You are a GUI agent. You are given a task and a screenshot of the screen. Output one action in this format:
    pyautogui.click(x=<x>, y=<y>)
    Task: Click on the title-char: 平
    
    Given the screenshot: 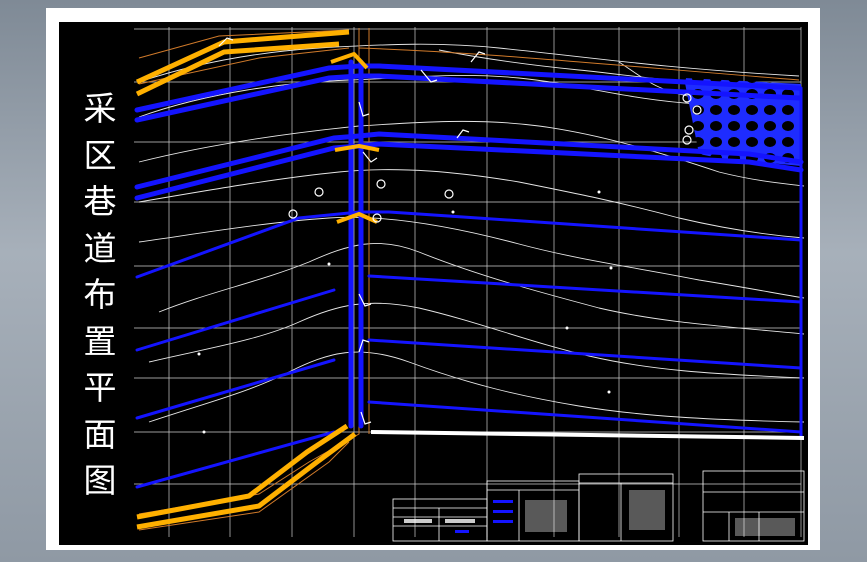 What is the action you would take?
    pyautogui.click(x=100, y=387)
    